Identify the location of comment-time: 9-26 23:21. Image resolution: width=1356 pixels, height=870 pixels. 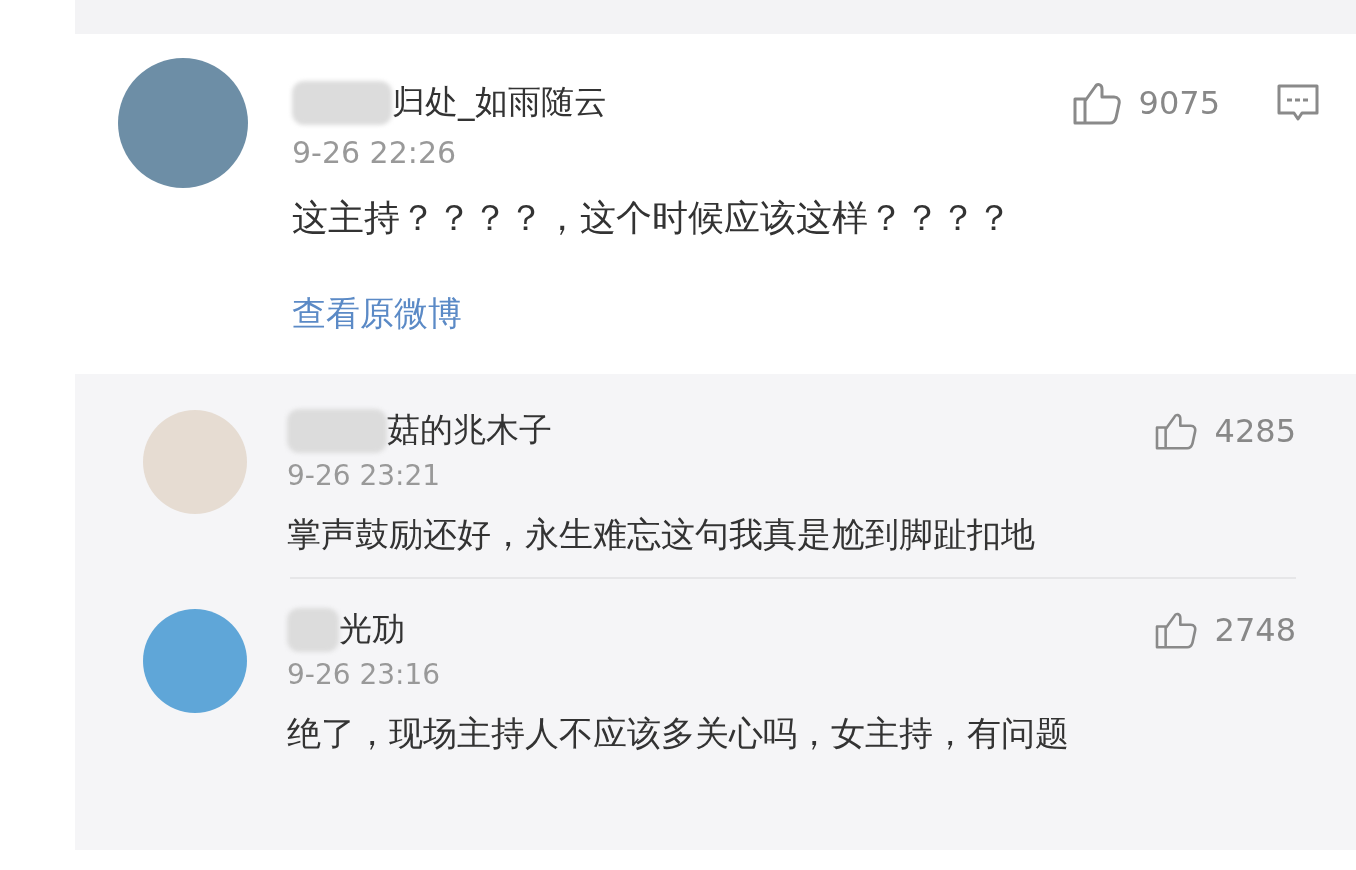
(364, 475).